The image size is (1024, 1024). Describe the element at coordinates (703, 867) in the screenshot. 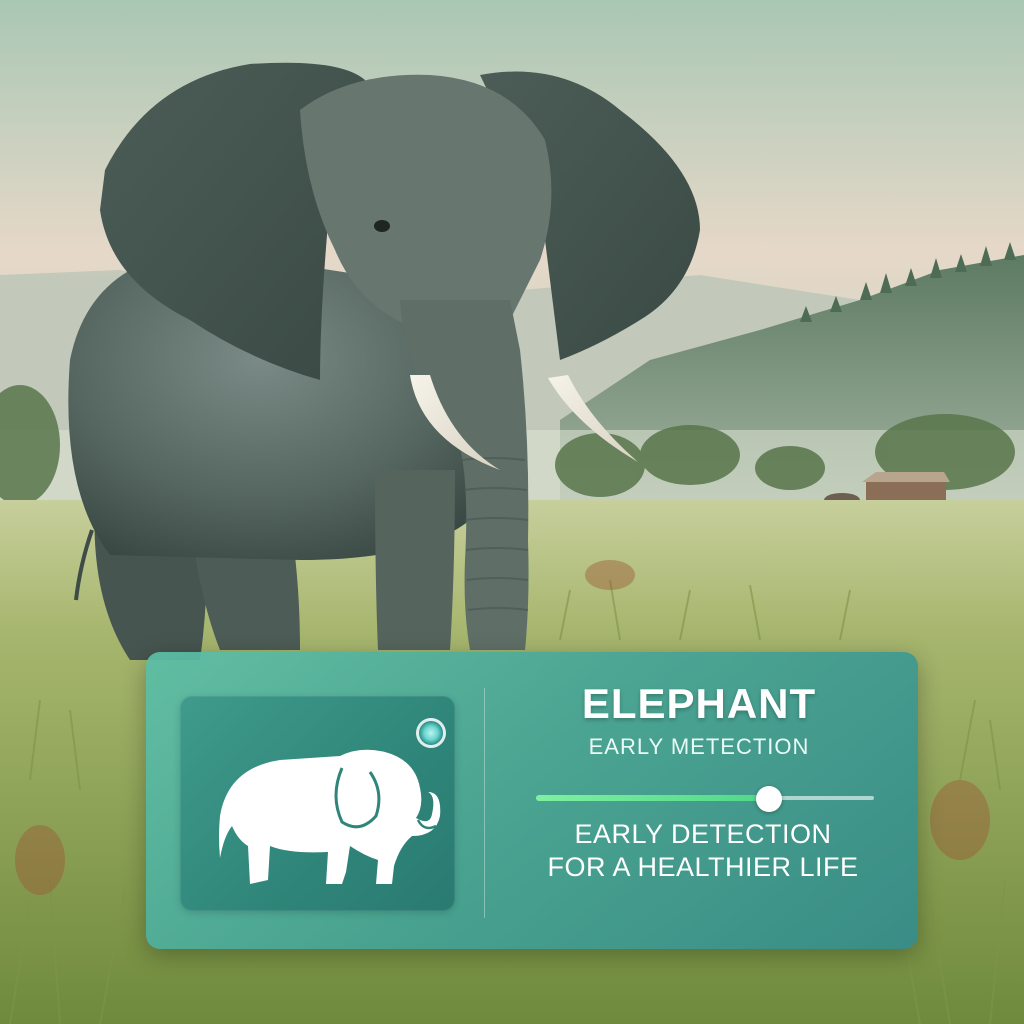

I see `tagline-line-2: FOR A HEALTHIER LIFE` at that location.